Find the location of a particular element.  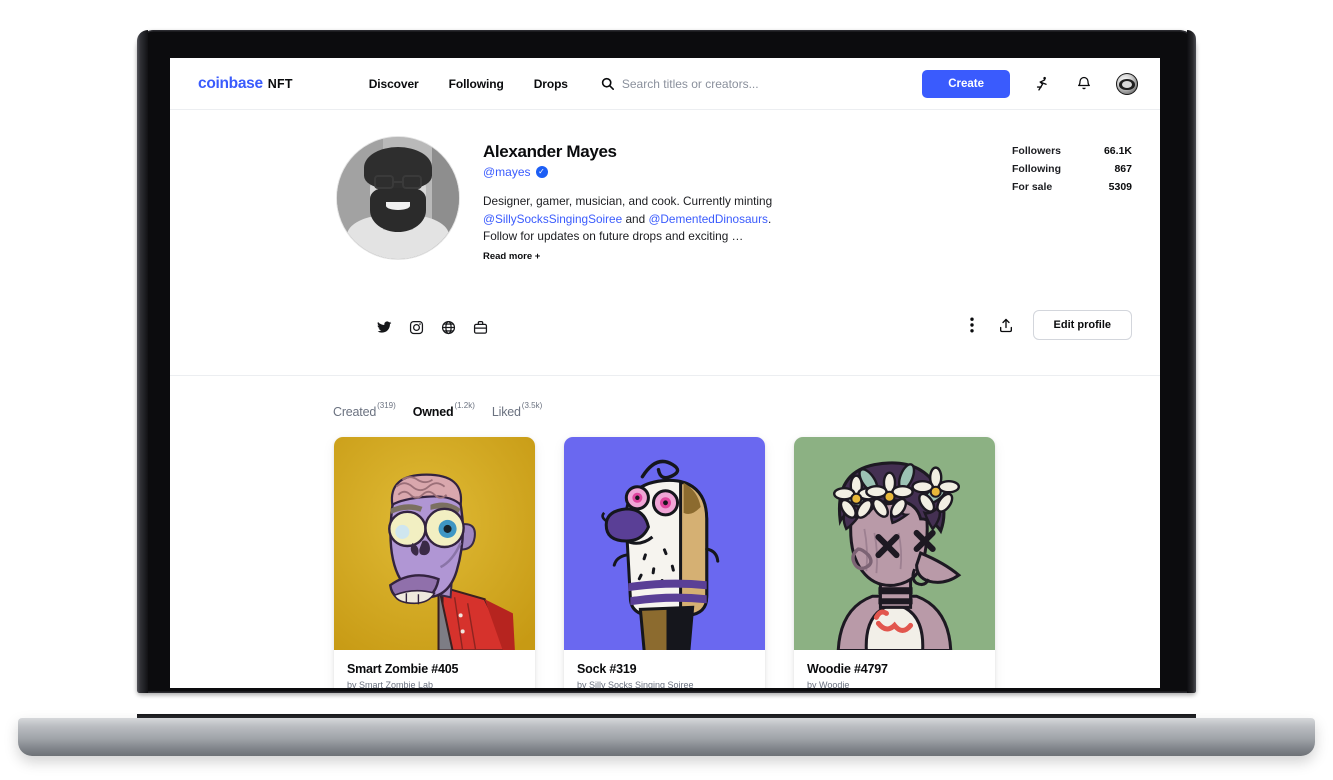

stat-for-sale-label: For sale is located at coordinates (1032, 187).